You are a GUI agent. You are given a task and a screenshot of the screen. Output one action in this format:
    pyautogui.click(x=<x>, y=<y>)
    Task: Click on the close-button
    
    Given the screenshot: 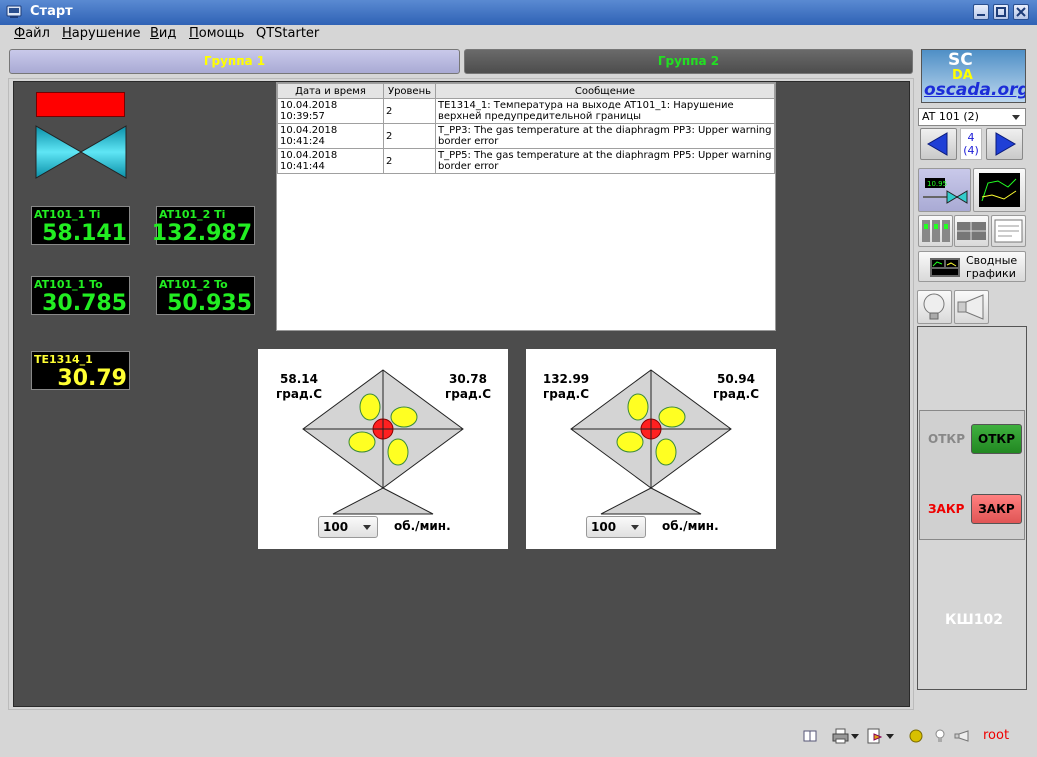 What is the action you would take?
    pyautogui.click(x=1021, y=12)
    